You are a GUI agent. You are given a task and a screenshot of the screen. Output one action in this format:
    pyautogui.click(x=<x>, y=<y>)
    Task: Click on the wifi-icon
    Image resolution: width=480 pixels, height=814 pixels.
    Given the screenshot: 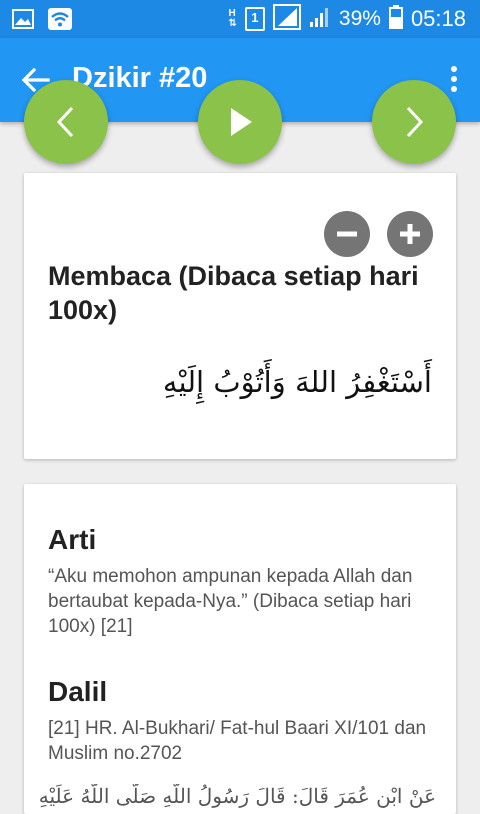 What is the action you would take?
    pyautogui.click(x=60, y=21)
    